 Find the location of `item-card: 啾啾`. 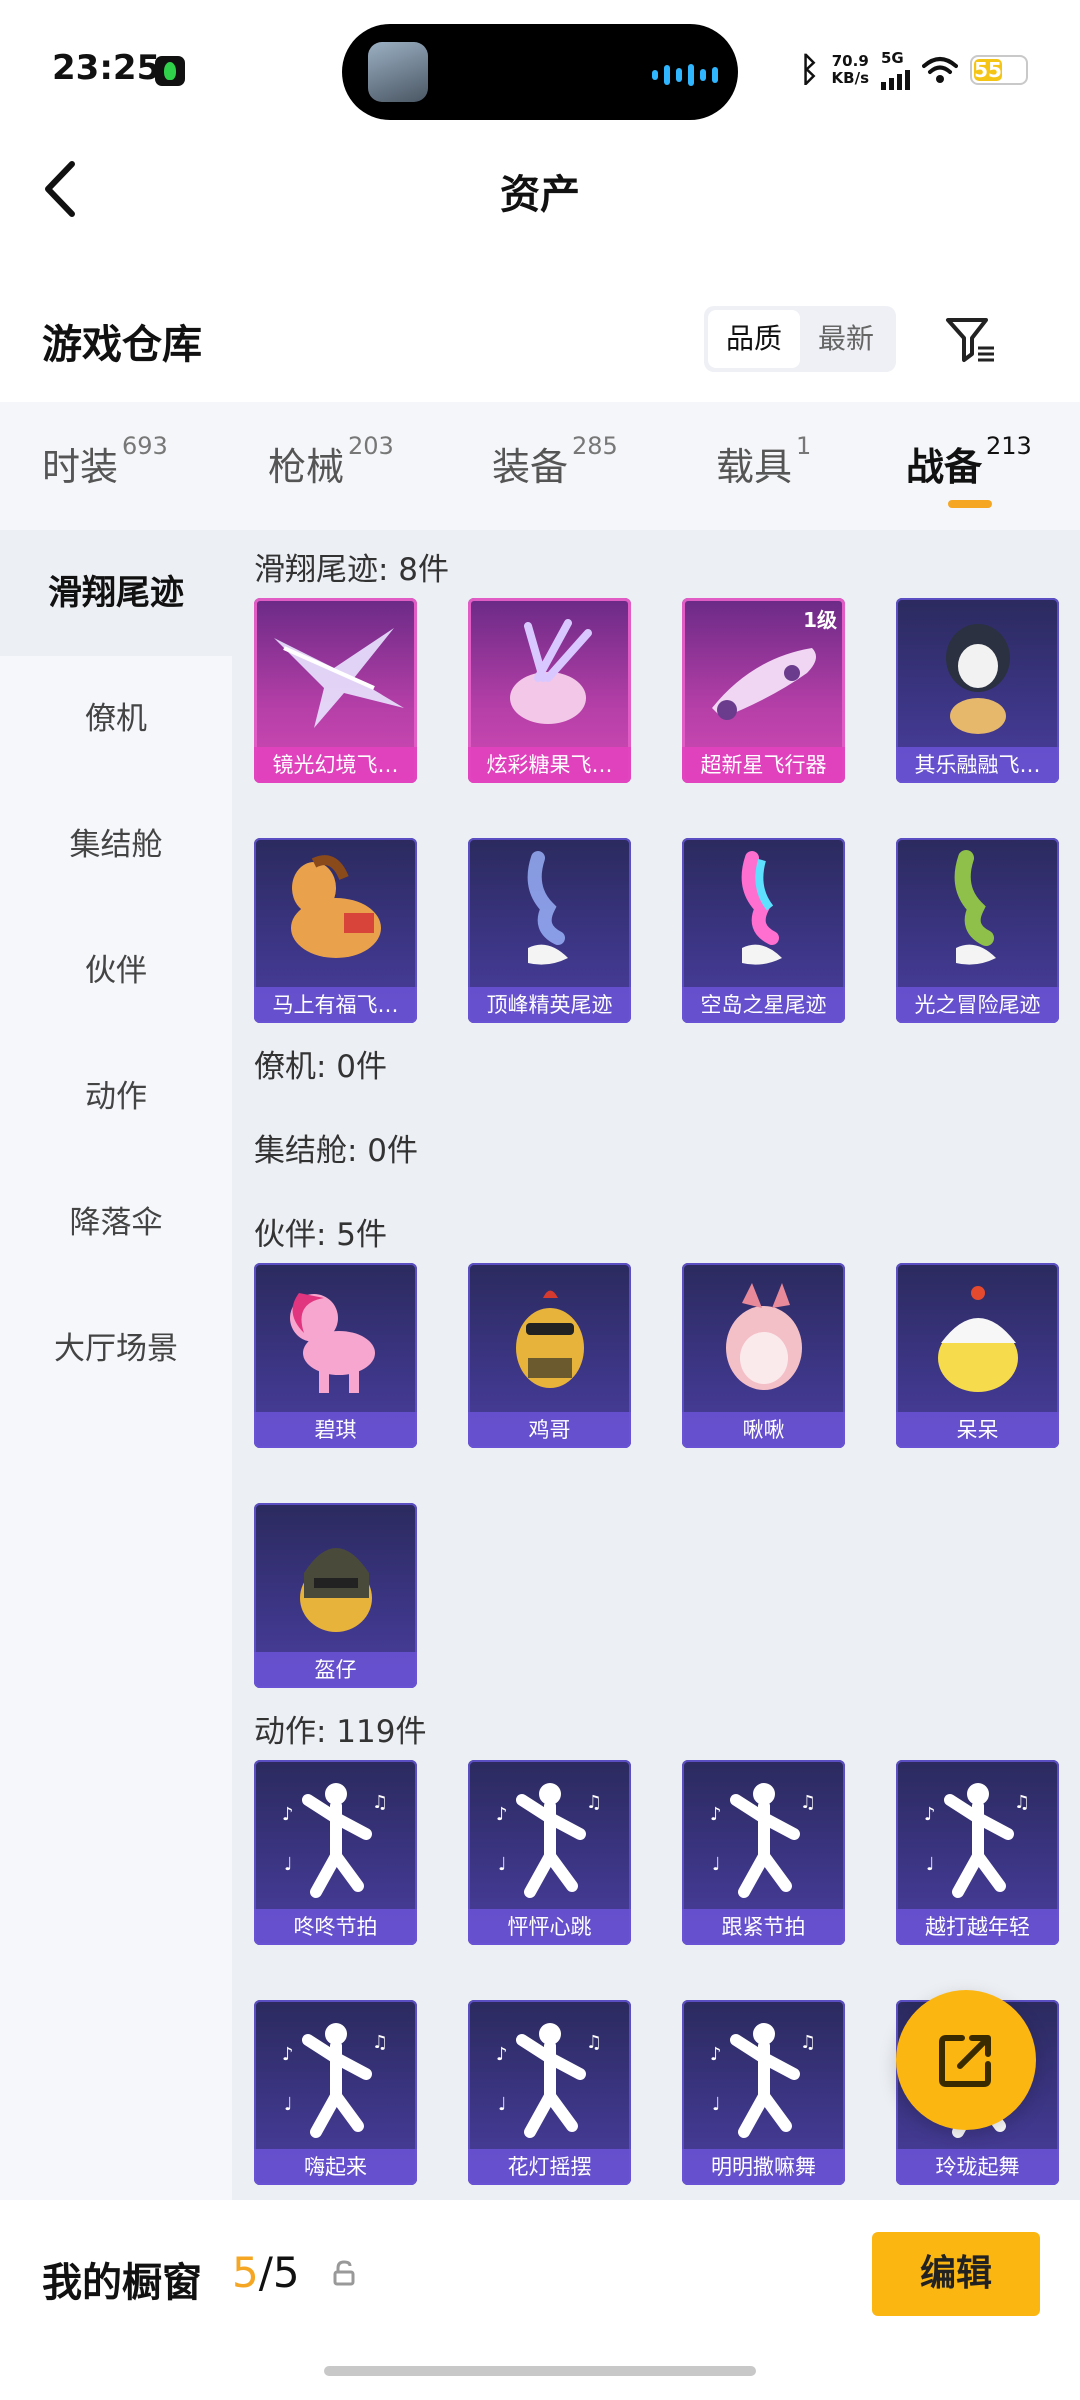

item-card: 啾啾 is located at coordinates (763, 1355).